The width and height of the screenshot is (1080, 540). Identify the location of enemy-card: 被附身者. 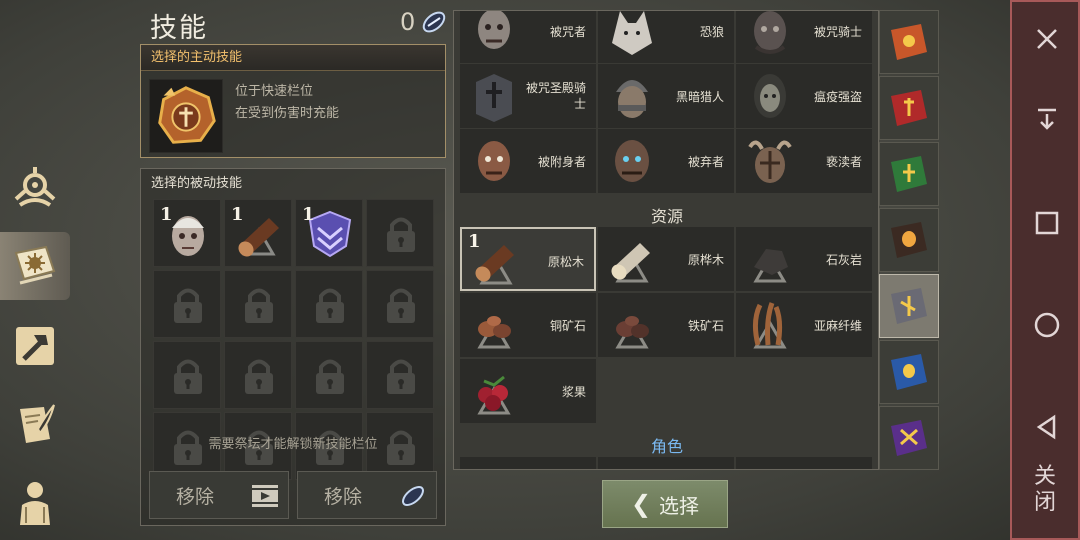
(528, 161).